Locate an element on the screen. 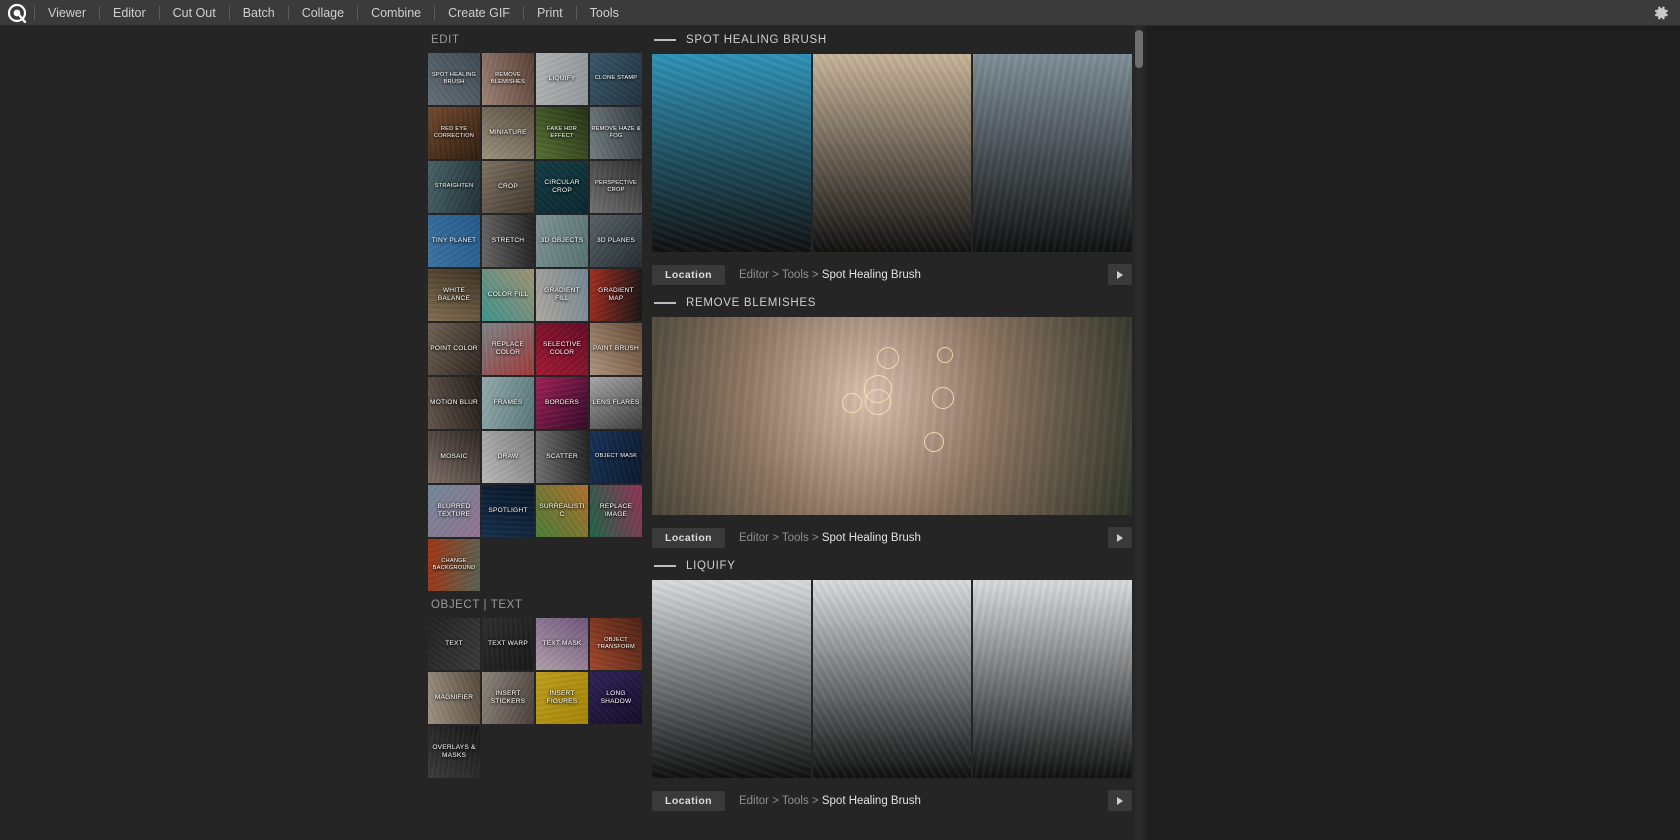 This screenshot has height=840, width=1680. preview-image-concrete-numbers-photo is located at coordinates (892, 153).